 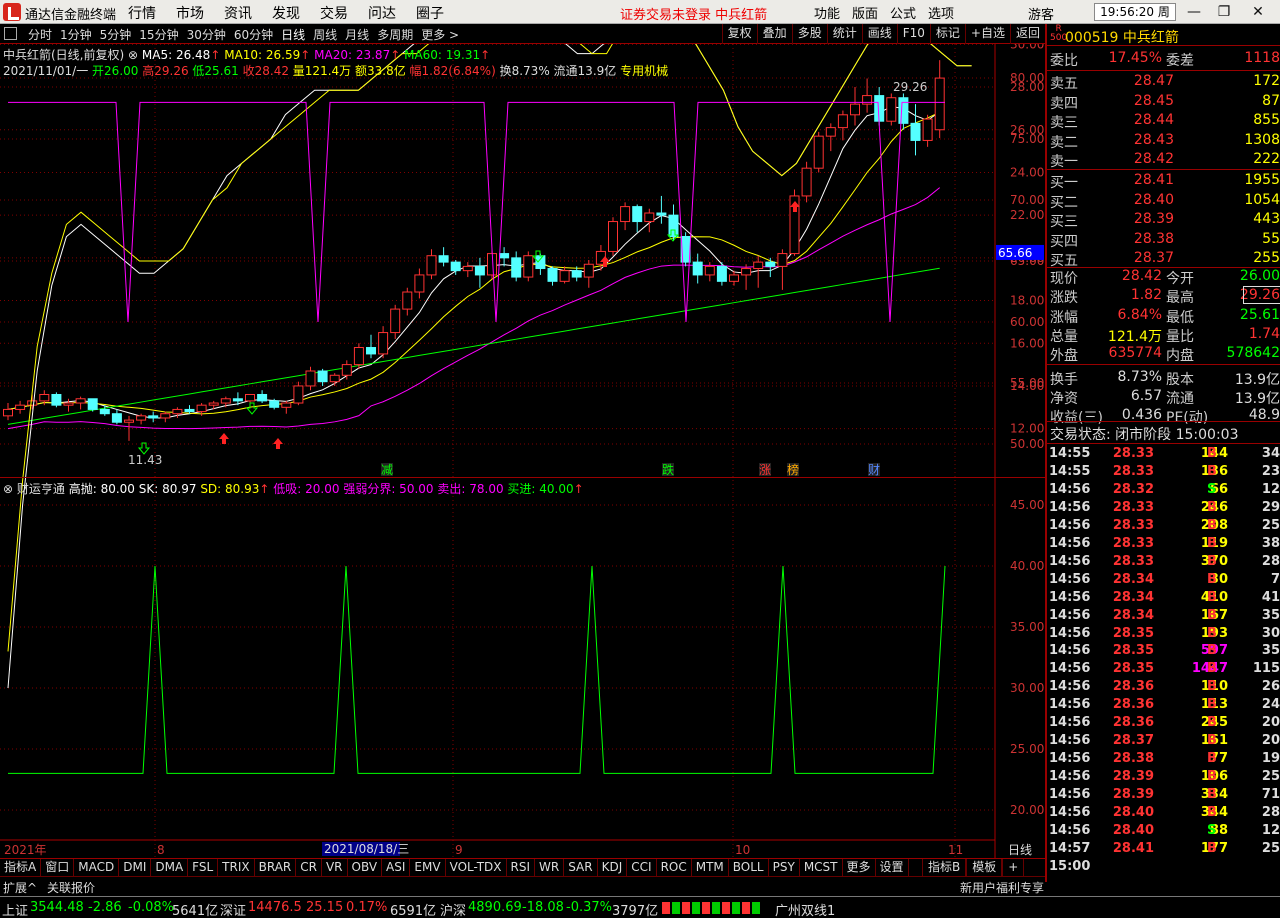 What do you see at coordinates (1027, 34) in the screenshot?
I see `toolbar-button-8: 返回` at bounding box center [1027, 34].